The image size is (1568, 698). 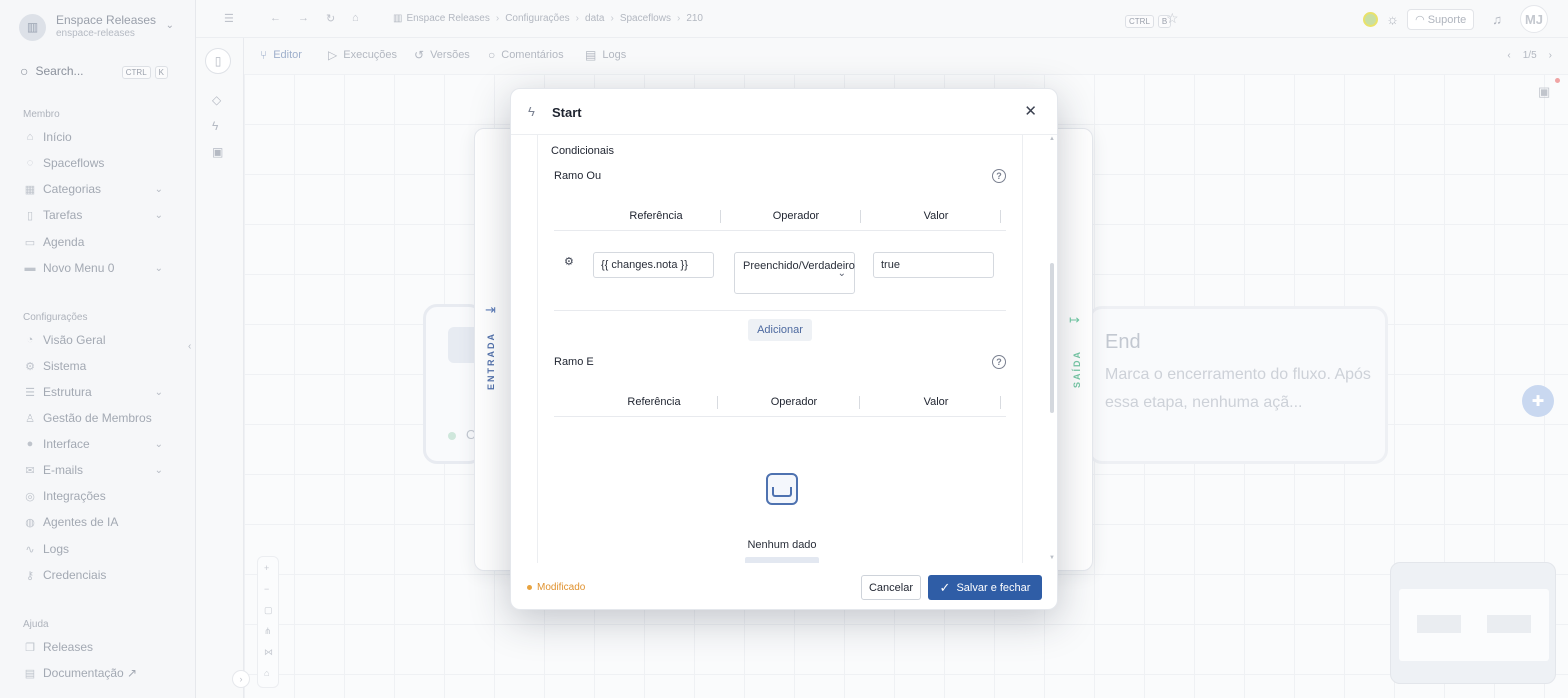 I want to click on workspace-switcher: ▥ Enspace Releases enspace-releases ⌄, so click(x=101, y=27).